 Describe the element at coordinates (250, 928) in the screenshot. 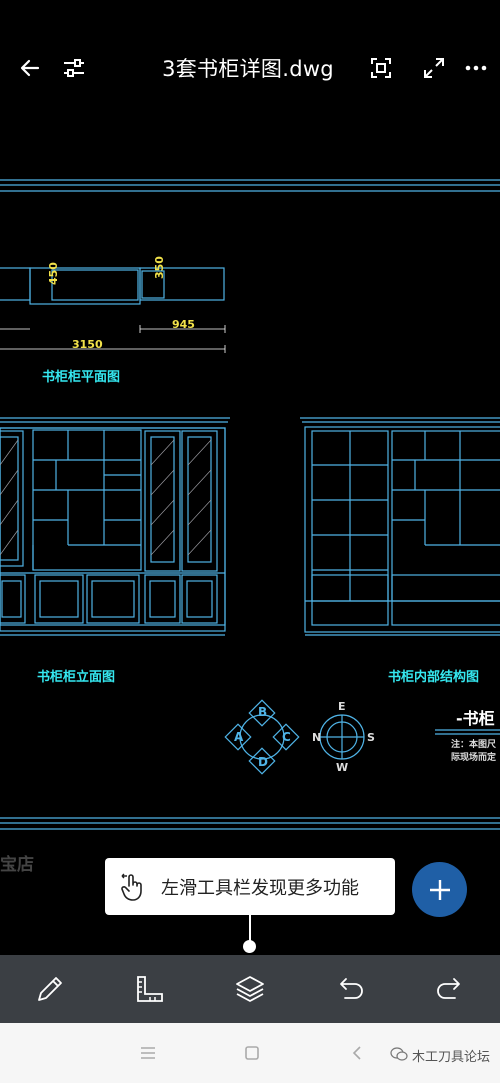

I see `tooltip-pointer` at that location.